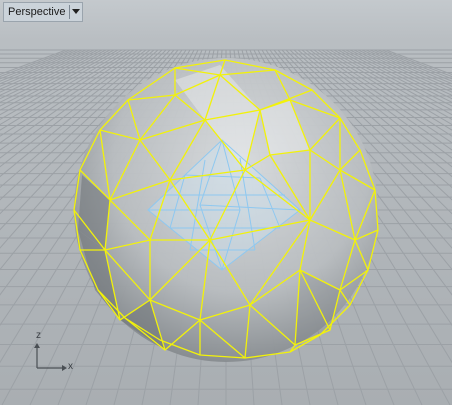 This screenshot has height=405, width=452. What do you see at coordinates (58, 352) in the screenshot?
I see `world-axes-indicator: z x` at bounding box center [58, 352].